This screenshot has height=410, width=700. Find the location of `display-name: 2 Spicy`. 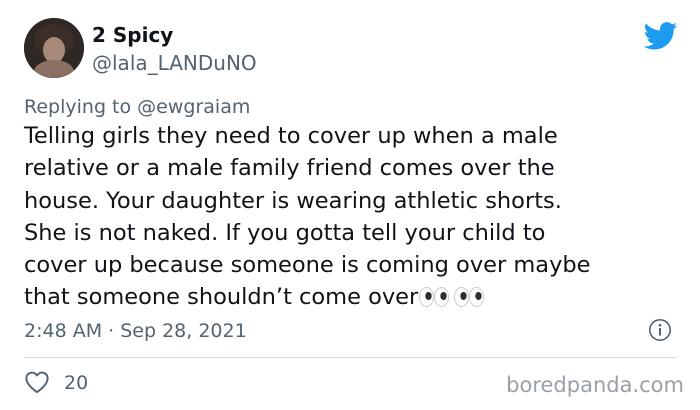

display-name: 2 Spicy is located at coordinates (132, 35).